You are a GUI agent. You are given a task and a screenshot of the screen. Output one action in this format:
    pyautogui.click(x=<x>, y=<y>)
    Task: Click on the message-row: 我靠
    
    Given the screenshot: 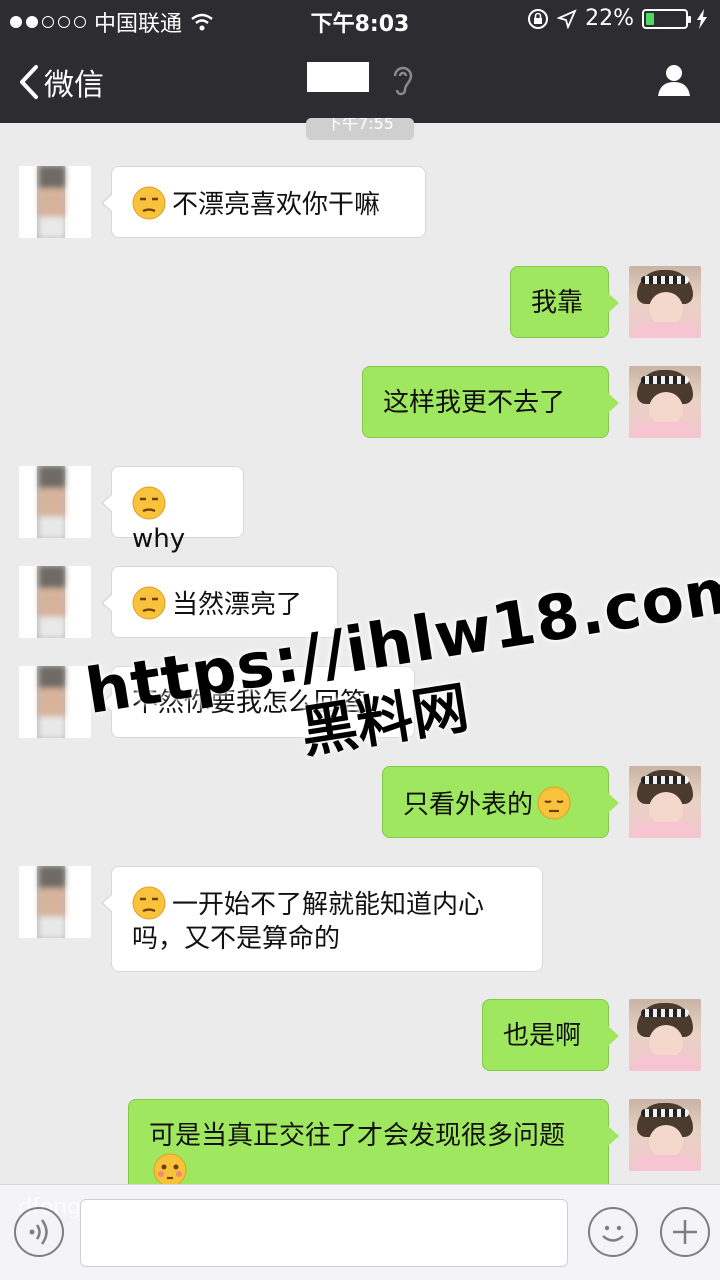 What is the action you would take?
    pyautogui.click(x=360, y=303)
    